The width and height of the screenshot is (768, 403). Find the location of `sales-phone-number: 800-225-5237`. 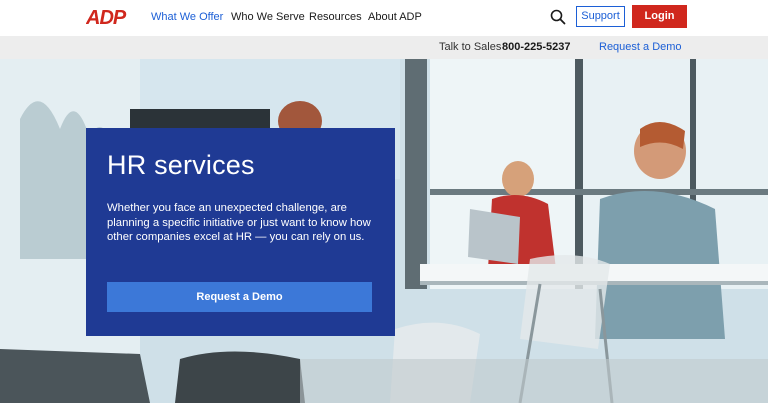

sales-phone-number: 800-225-5237 is located at coordinates (536, 47).